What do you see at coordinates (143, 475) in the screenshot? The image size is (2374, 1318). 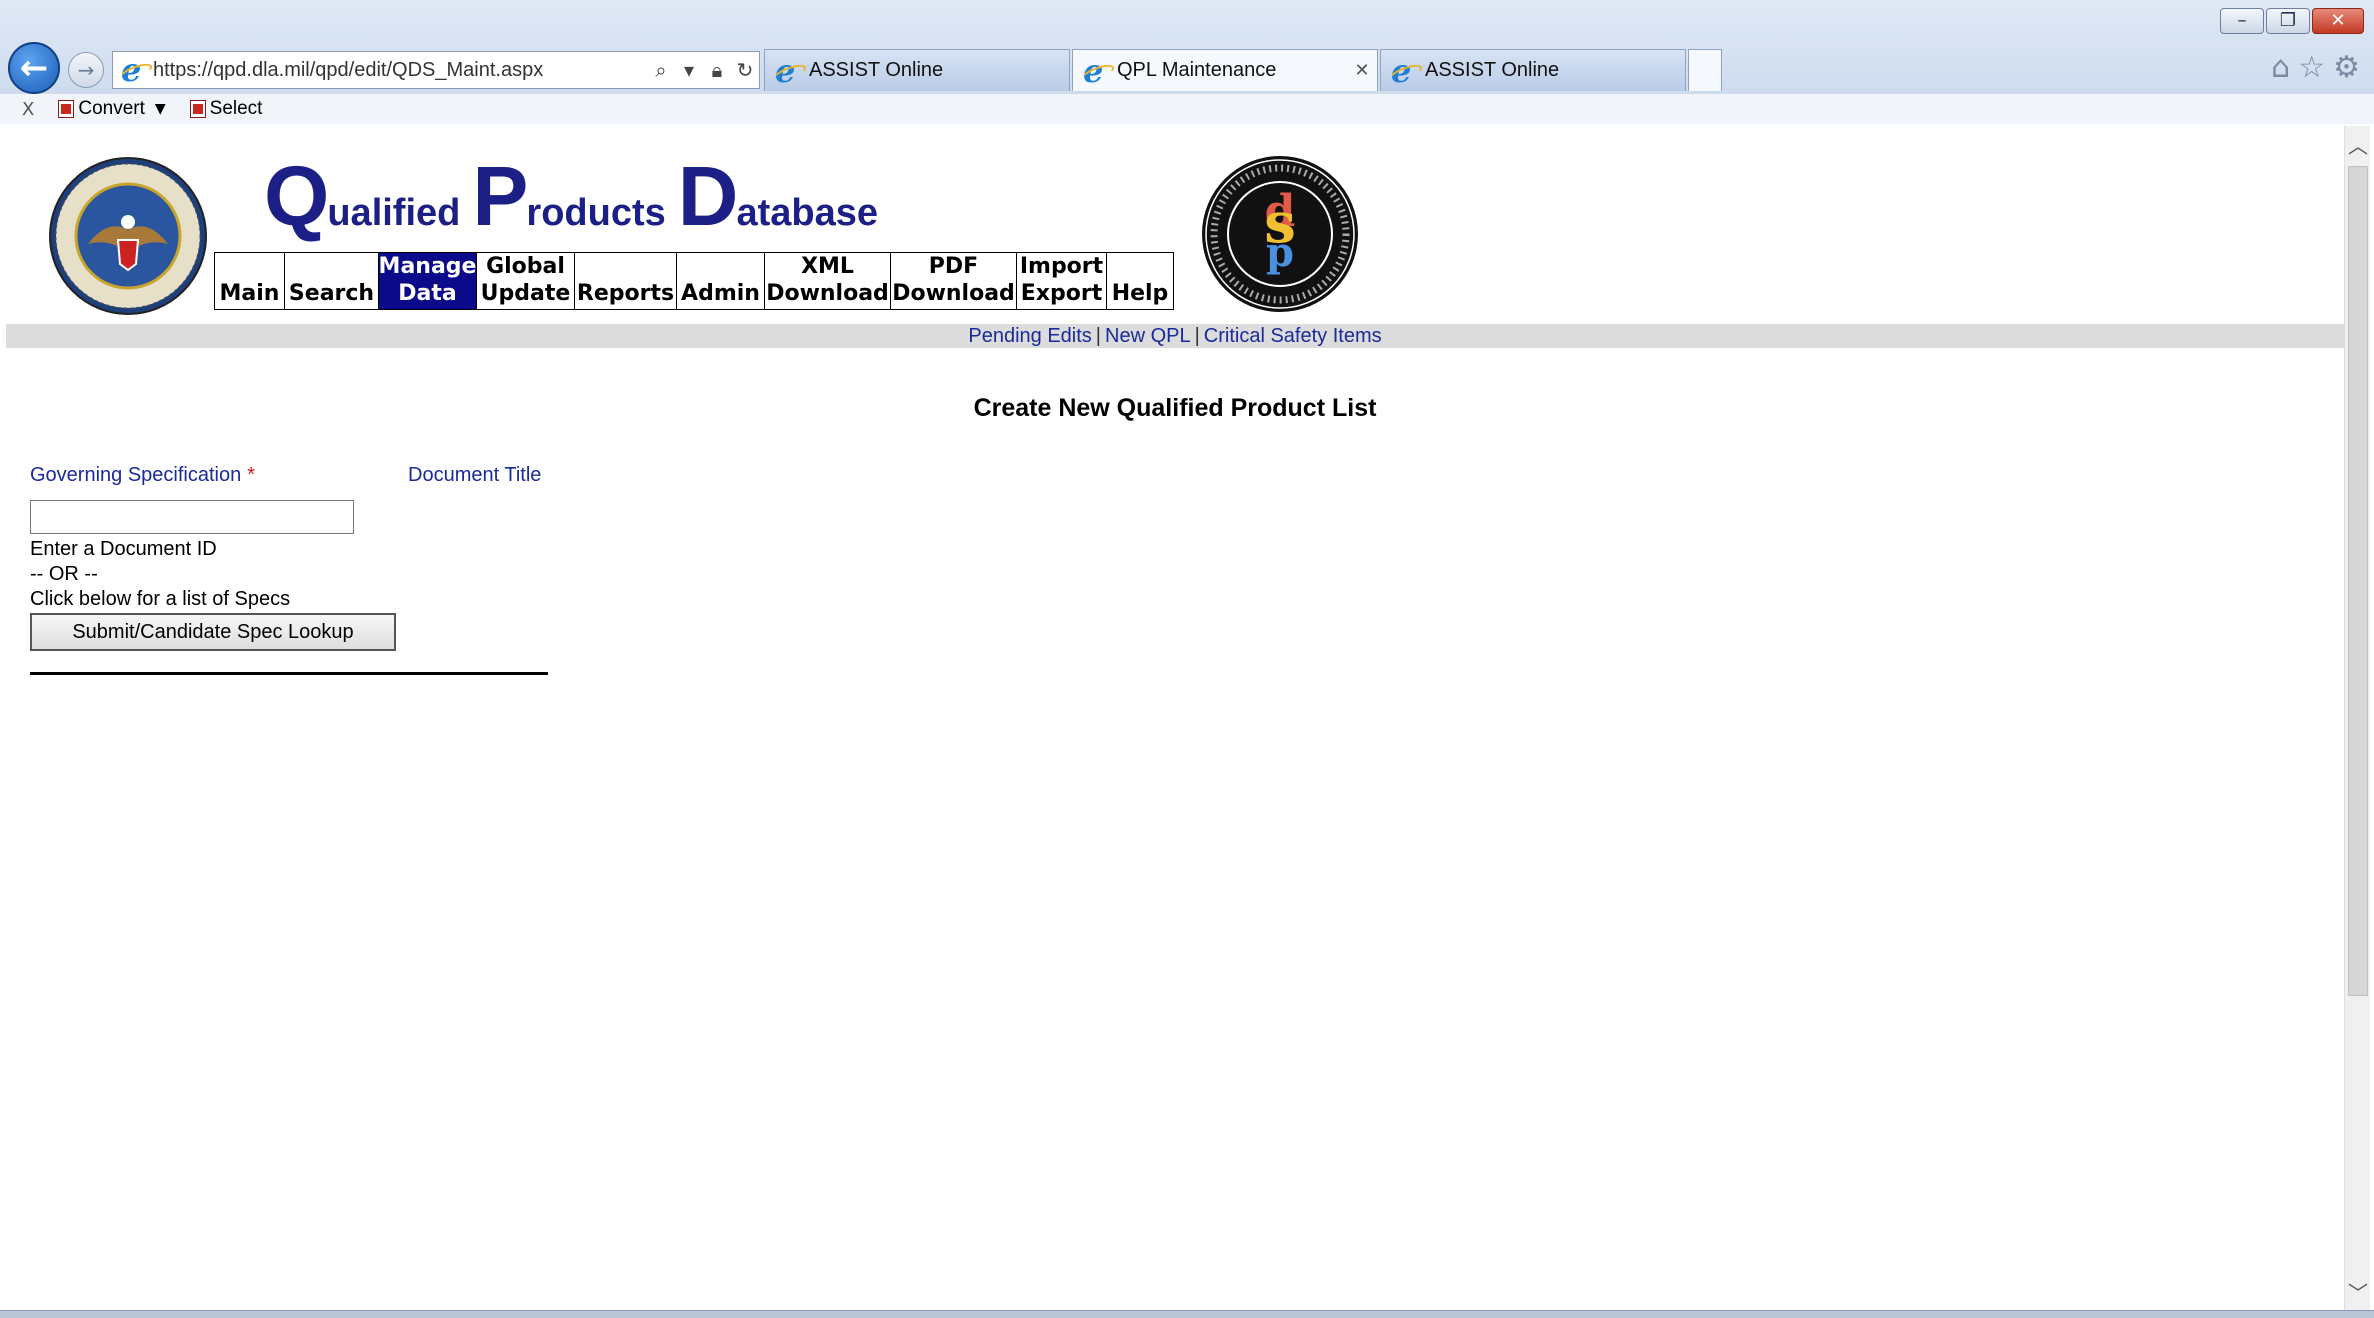 I see `governing-spec-label: Governing Specification *` at bounding box center [143, 475].